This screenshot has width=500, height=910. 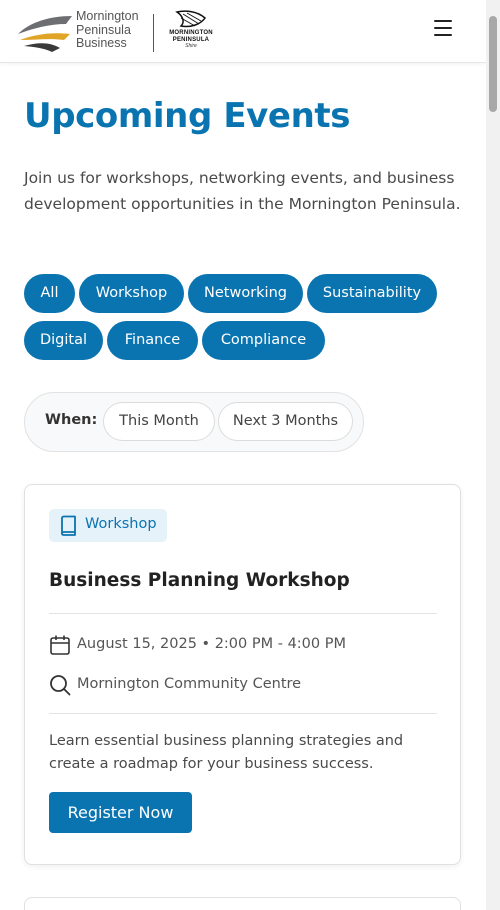 I want to click on filter-chip-networking: Networking, so click(x=245, y=293).